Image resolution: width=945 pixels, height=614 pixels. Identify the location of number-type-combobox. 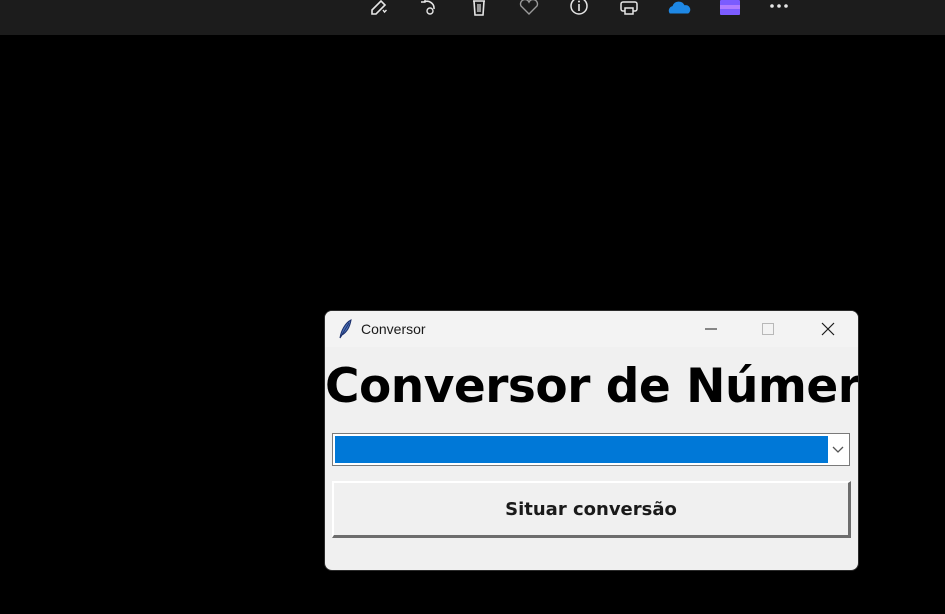
(591, 449).